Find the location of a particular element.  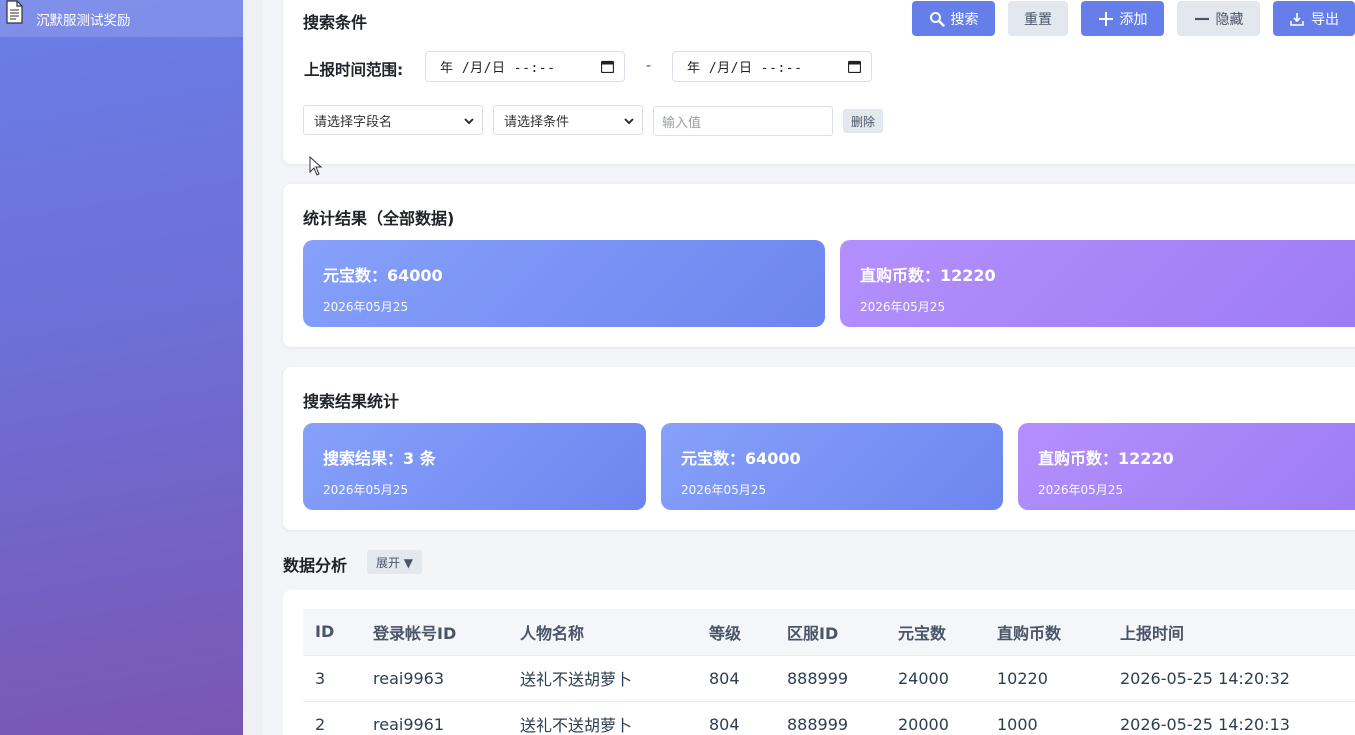

search-icon is located at coordinates (937, 19).